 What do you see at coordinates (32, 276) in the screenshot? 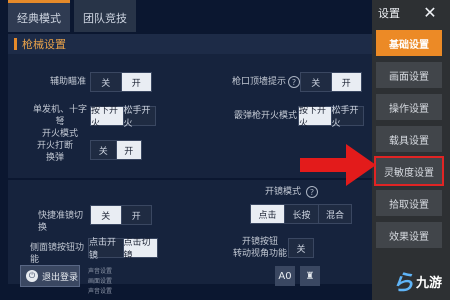
I see `logout-icon: ⏻` at bounding box center [32, 276].